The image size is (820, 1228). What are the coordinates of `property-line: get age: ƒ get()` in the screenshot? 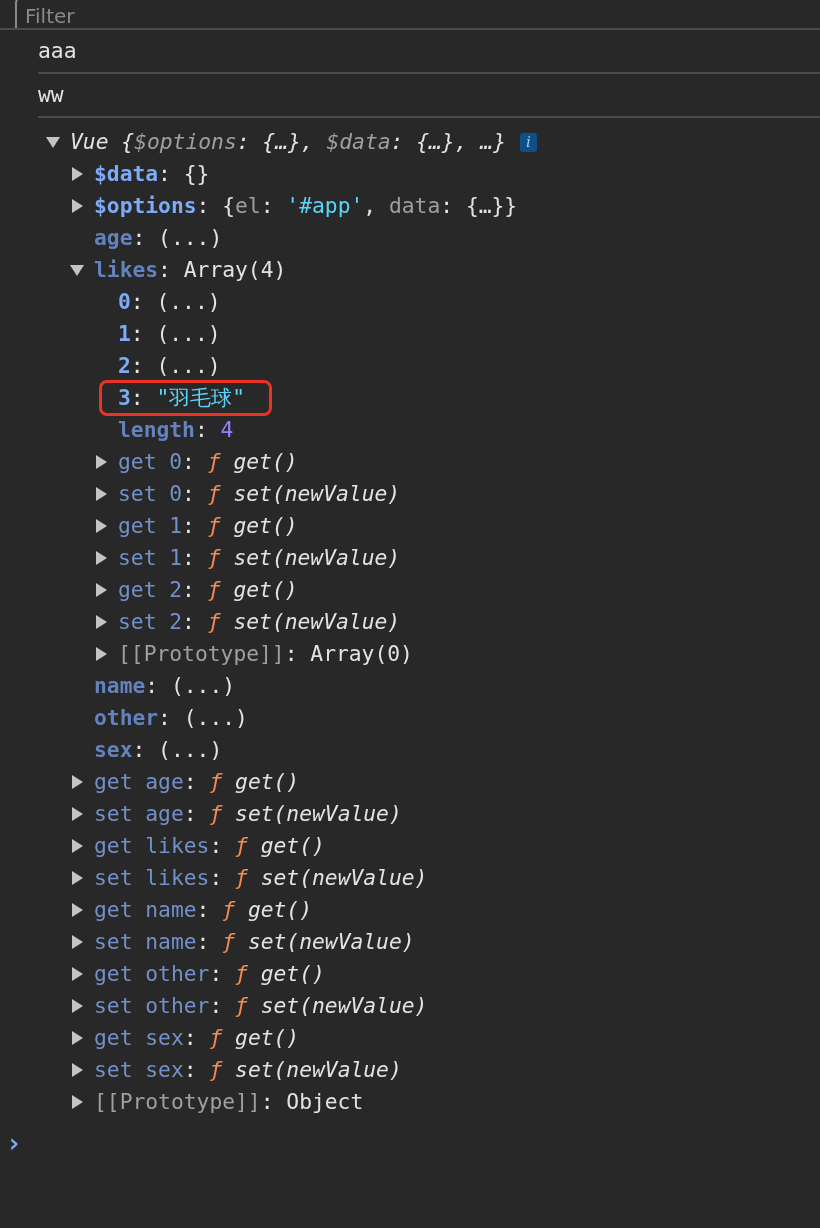 It's located at (197, 782).